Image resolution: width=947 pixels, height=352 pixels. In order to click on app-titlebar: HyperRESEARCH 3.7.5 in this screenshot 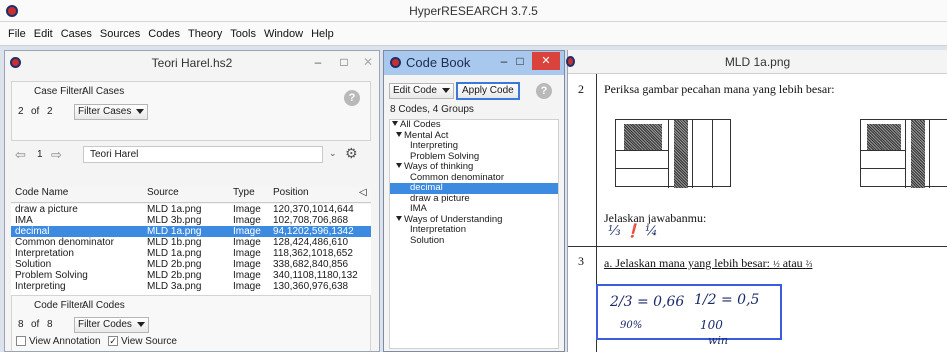, I will do `click(473, 11)`.